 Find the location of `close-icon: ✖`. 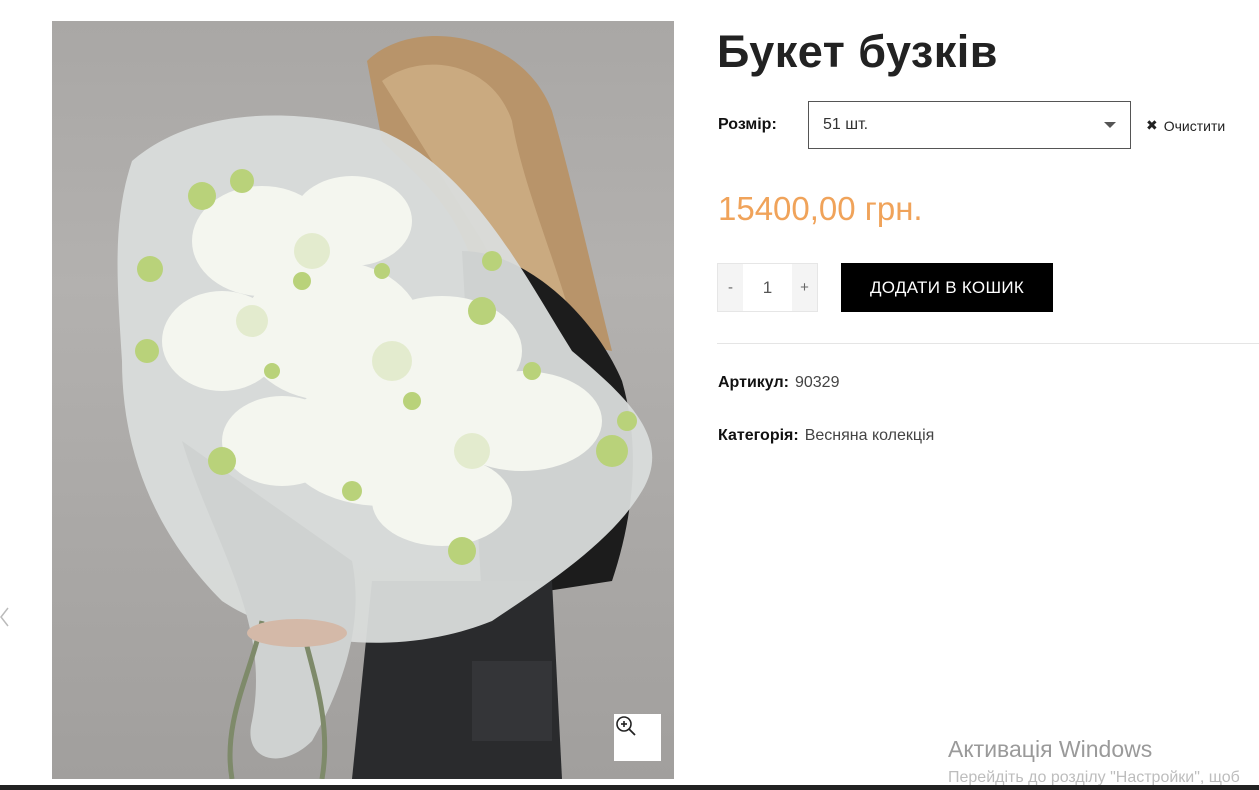

close-icon: ✖ is located at coordinates (1152, 125).